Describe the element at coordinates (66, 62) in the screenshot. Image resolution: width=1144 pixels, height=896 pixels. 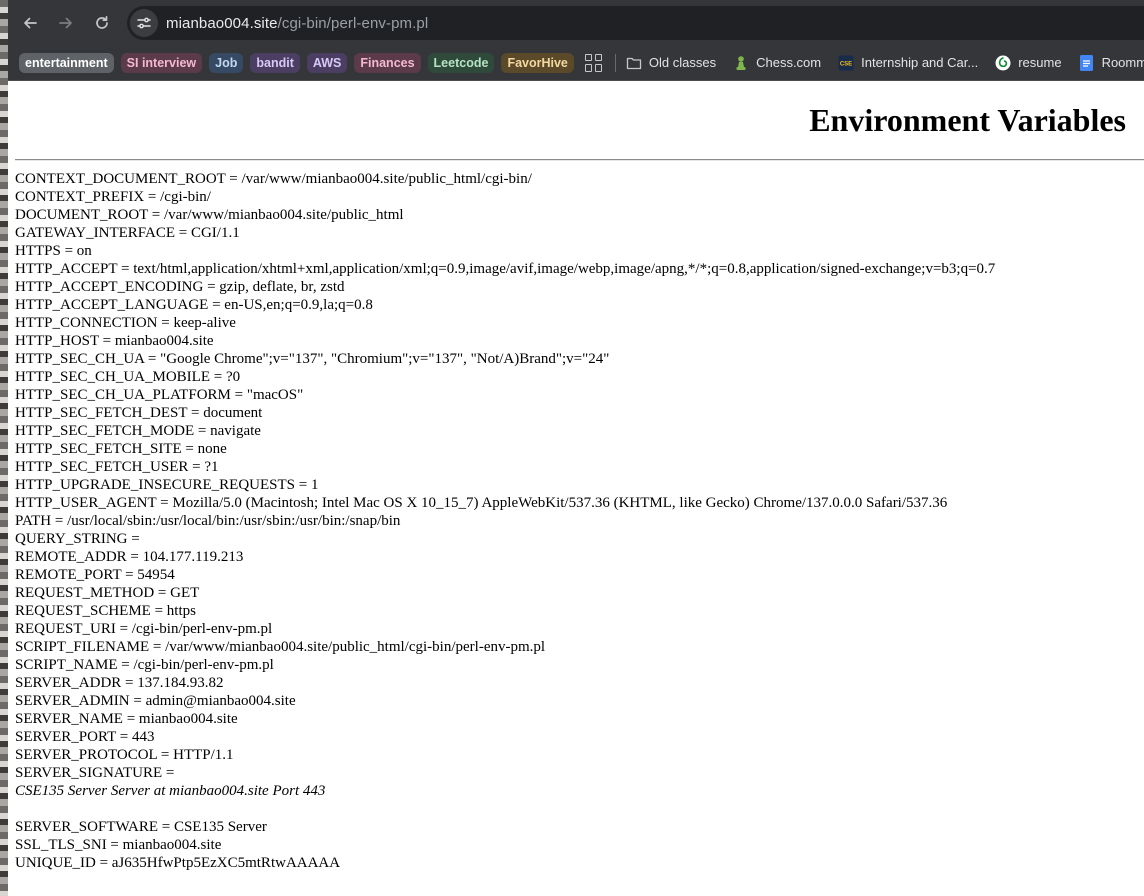
I see `bookmark-chip-entertainment: entertainment` at that location.